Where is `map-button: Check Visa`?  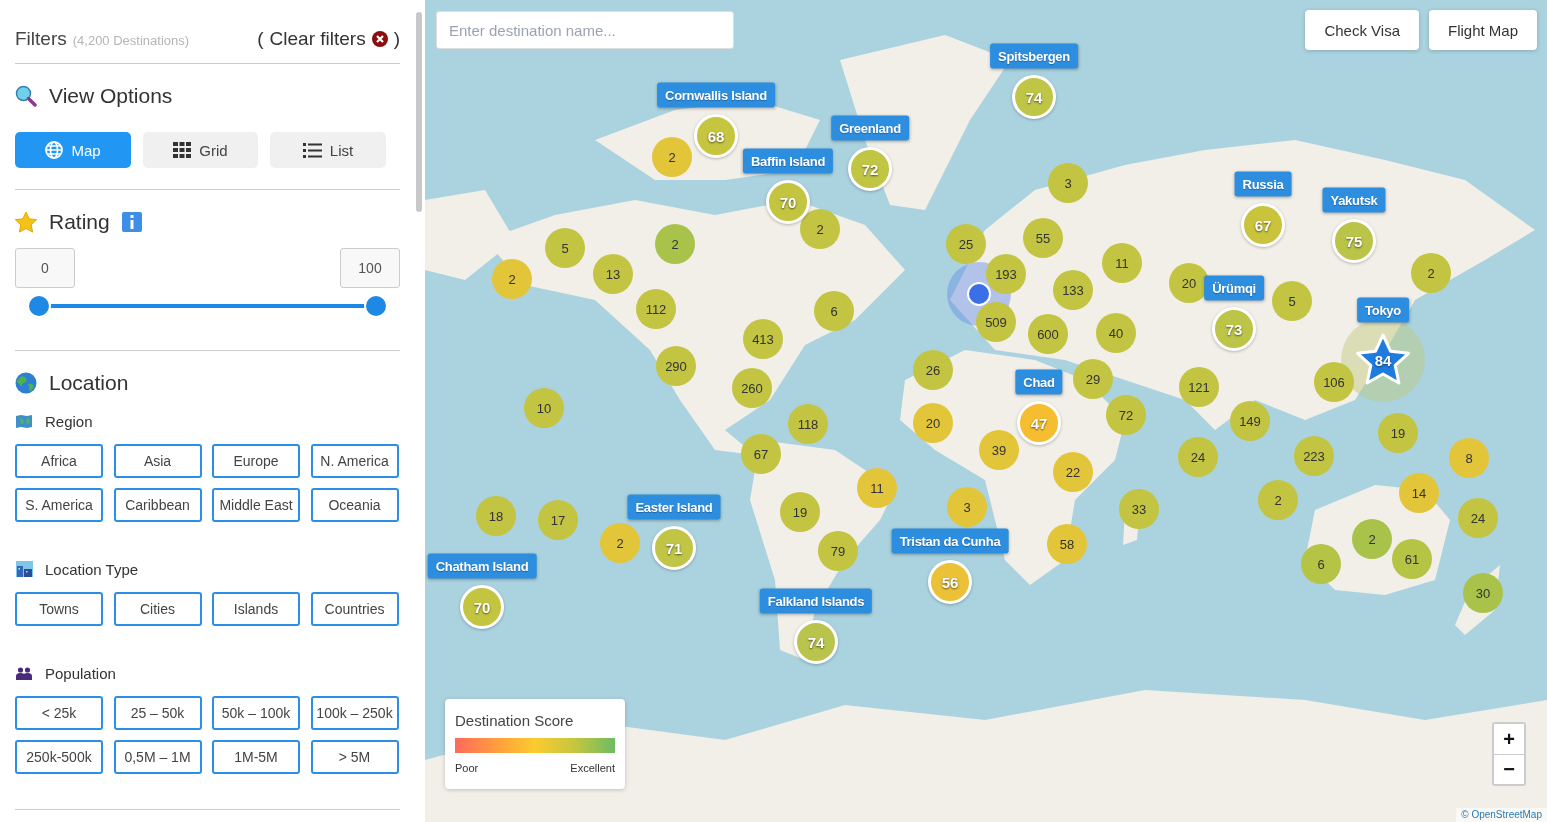 map-button: Check Visa is located at coordinates (1362, 30).